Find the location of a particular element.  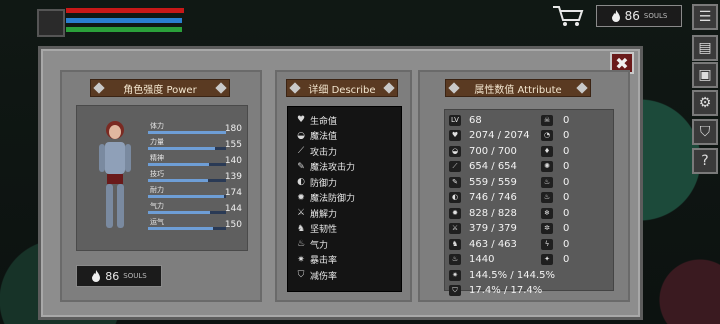

attribute-value: 828 / 828 is located at coordinates (493, 213).